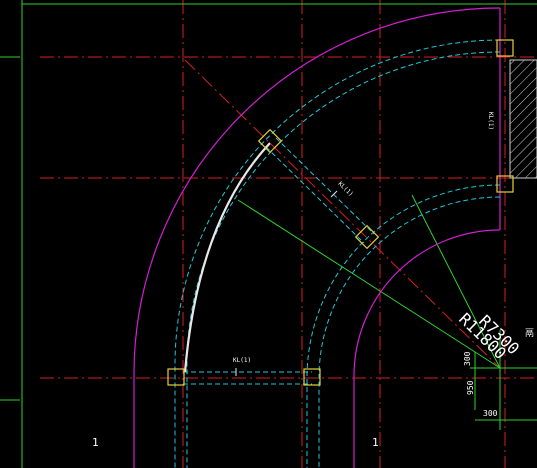 Image resolution: width=537 pixels, height=468 pixels. What do you see at coordinates (242, 360) in the screenshot?
I see `beam-tag-horizontal: KL(1)` at bounding box center [242, 360].